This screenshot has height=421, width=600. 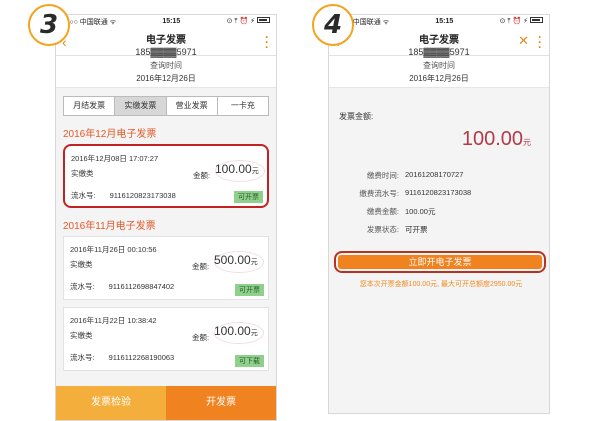 I want to click on nav-bar: ‹ 电子发票 185▓▓▓▓5971 ✕ ···, so click(x=439, y=42).